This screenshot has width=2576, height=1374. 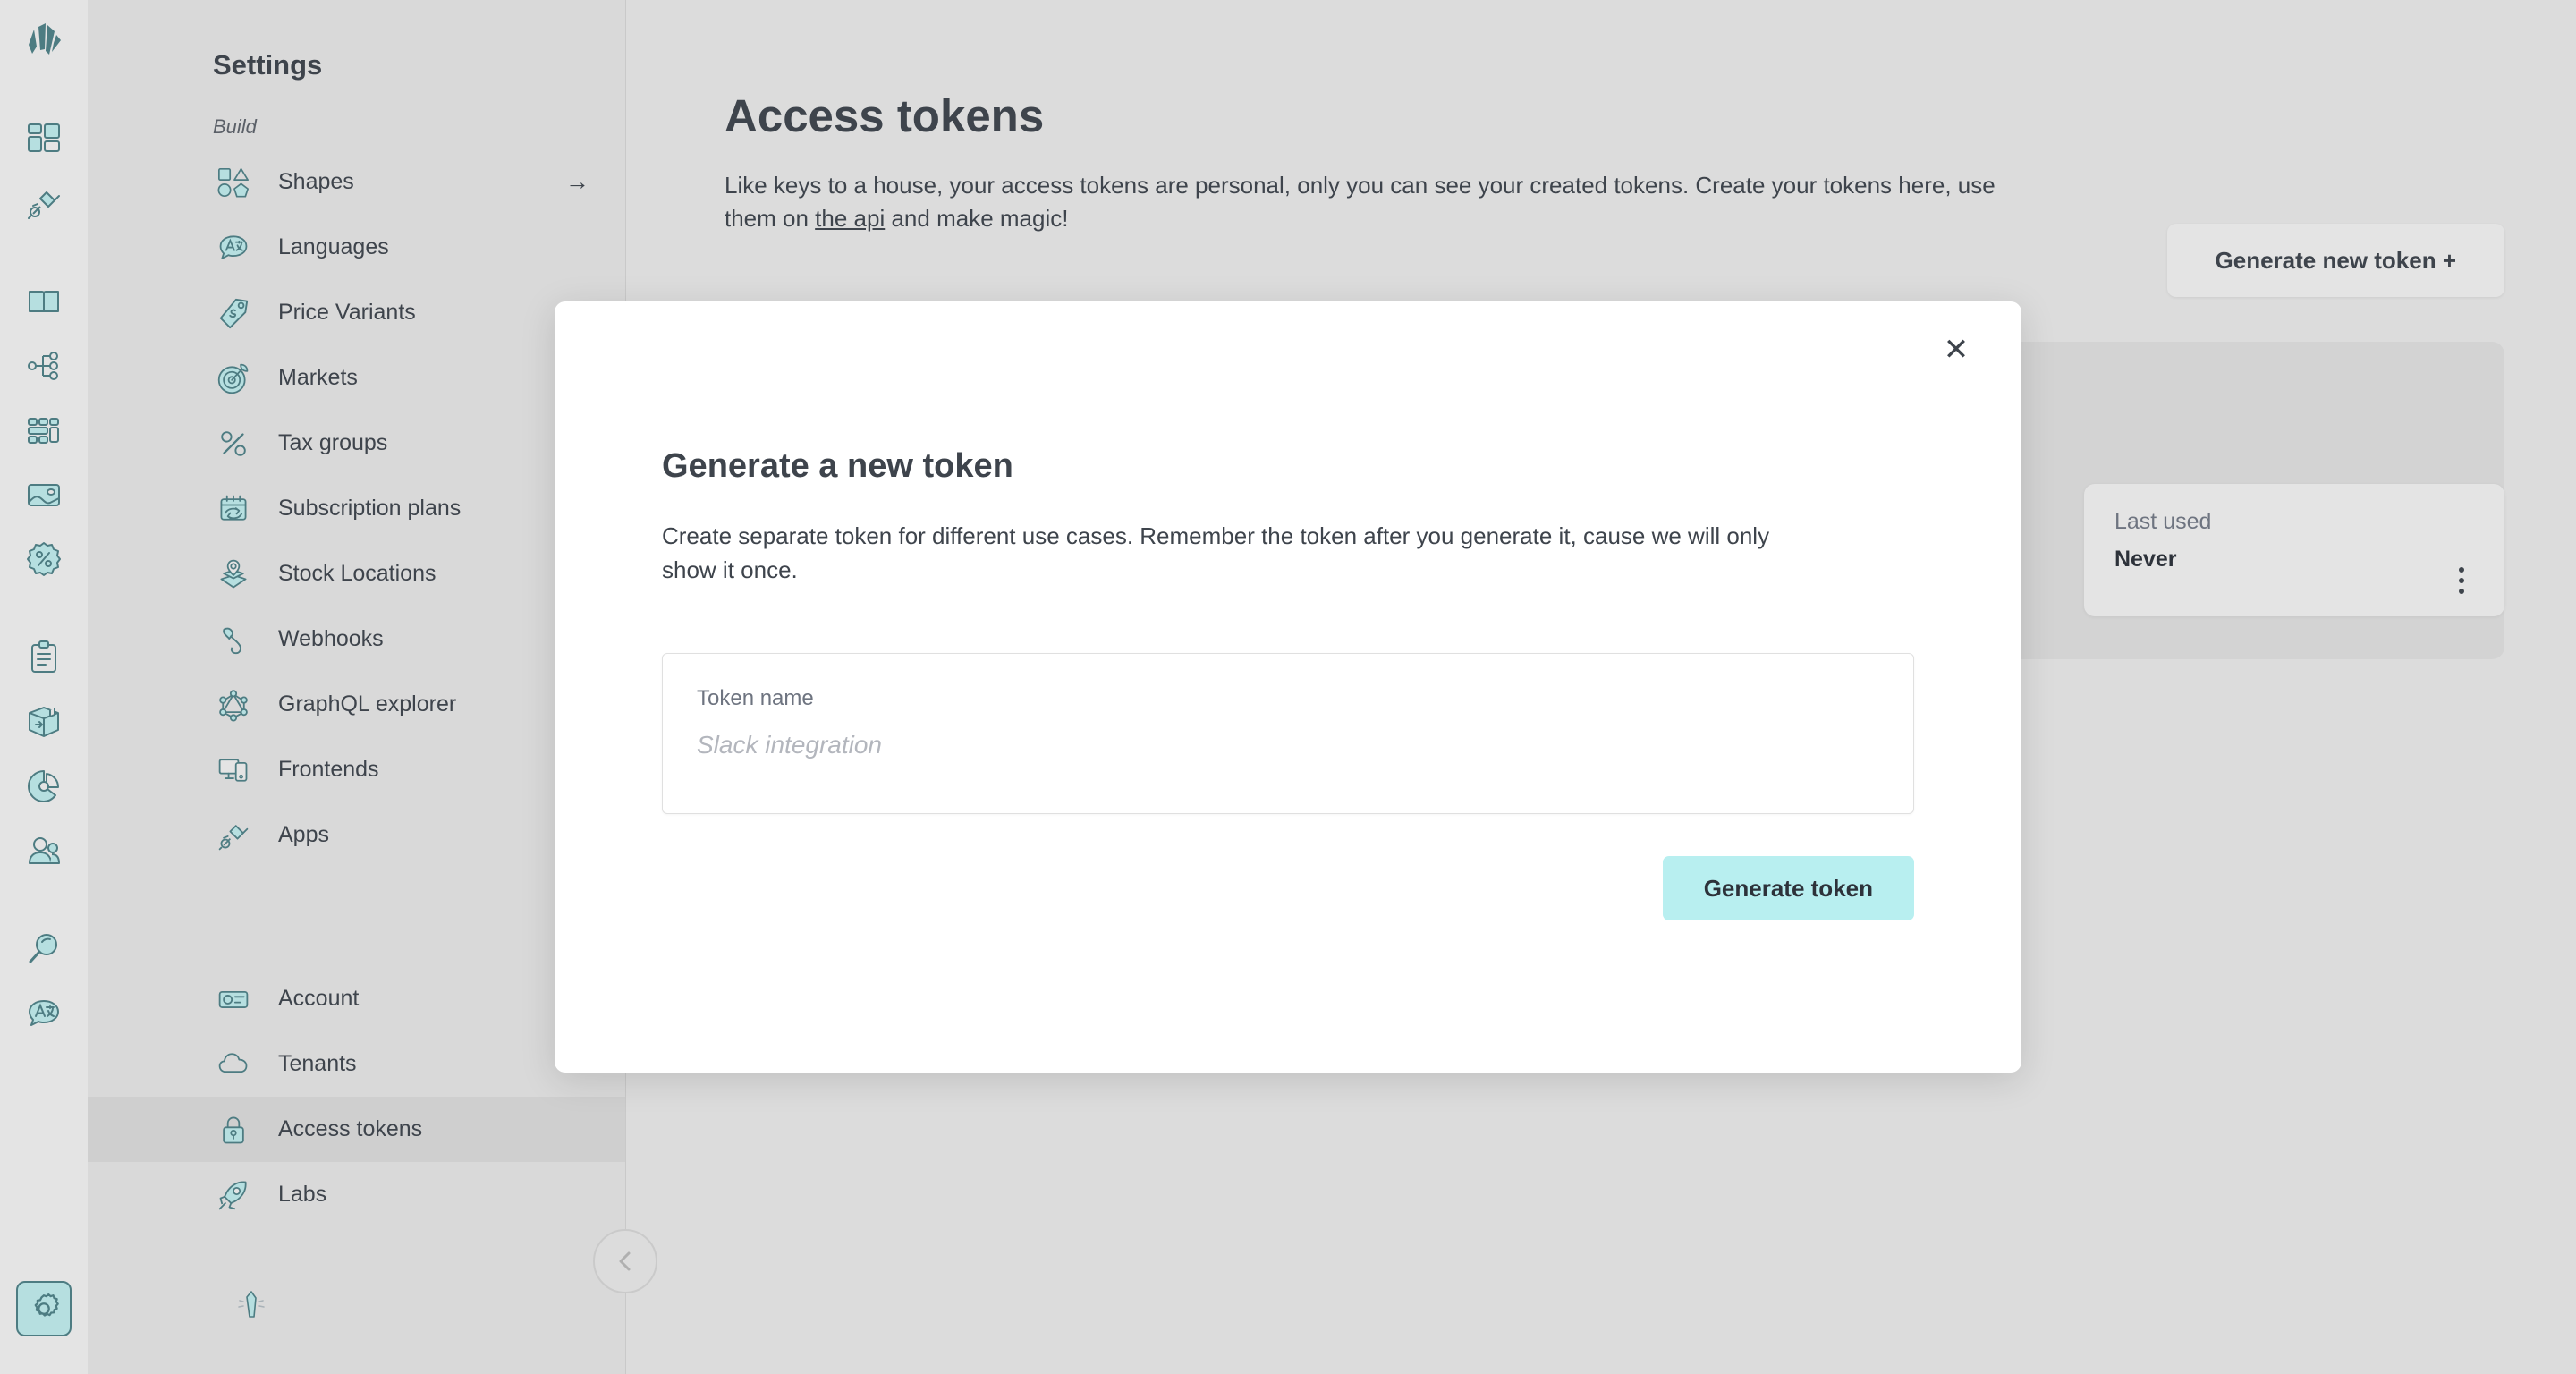 I want to click on crystallize-small-logo-icon, so click(x=251, y=1306).